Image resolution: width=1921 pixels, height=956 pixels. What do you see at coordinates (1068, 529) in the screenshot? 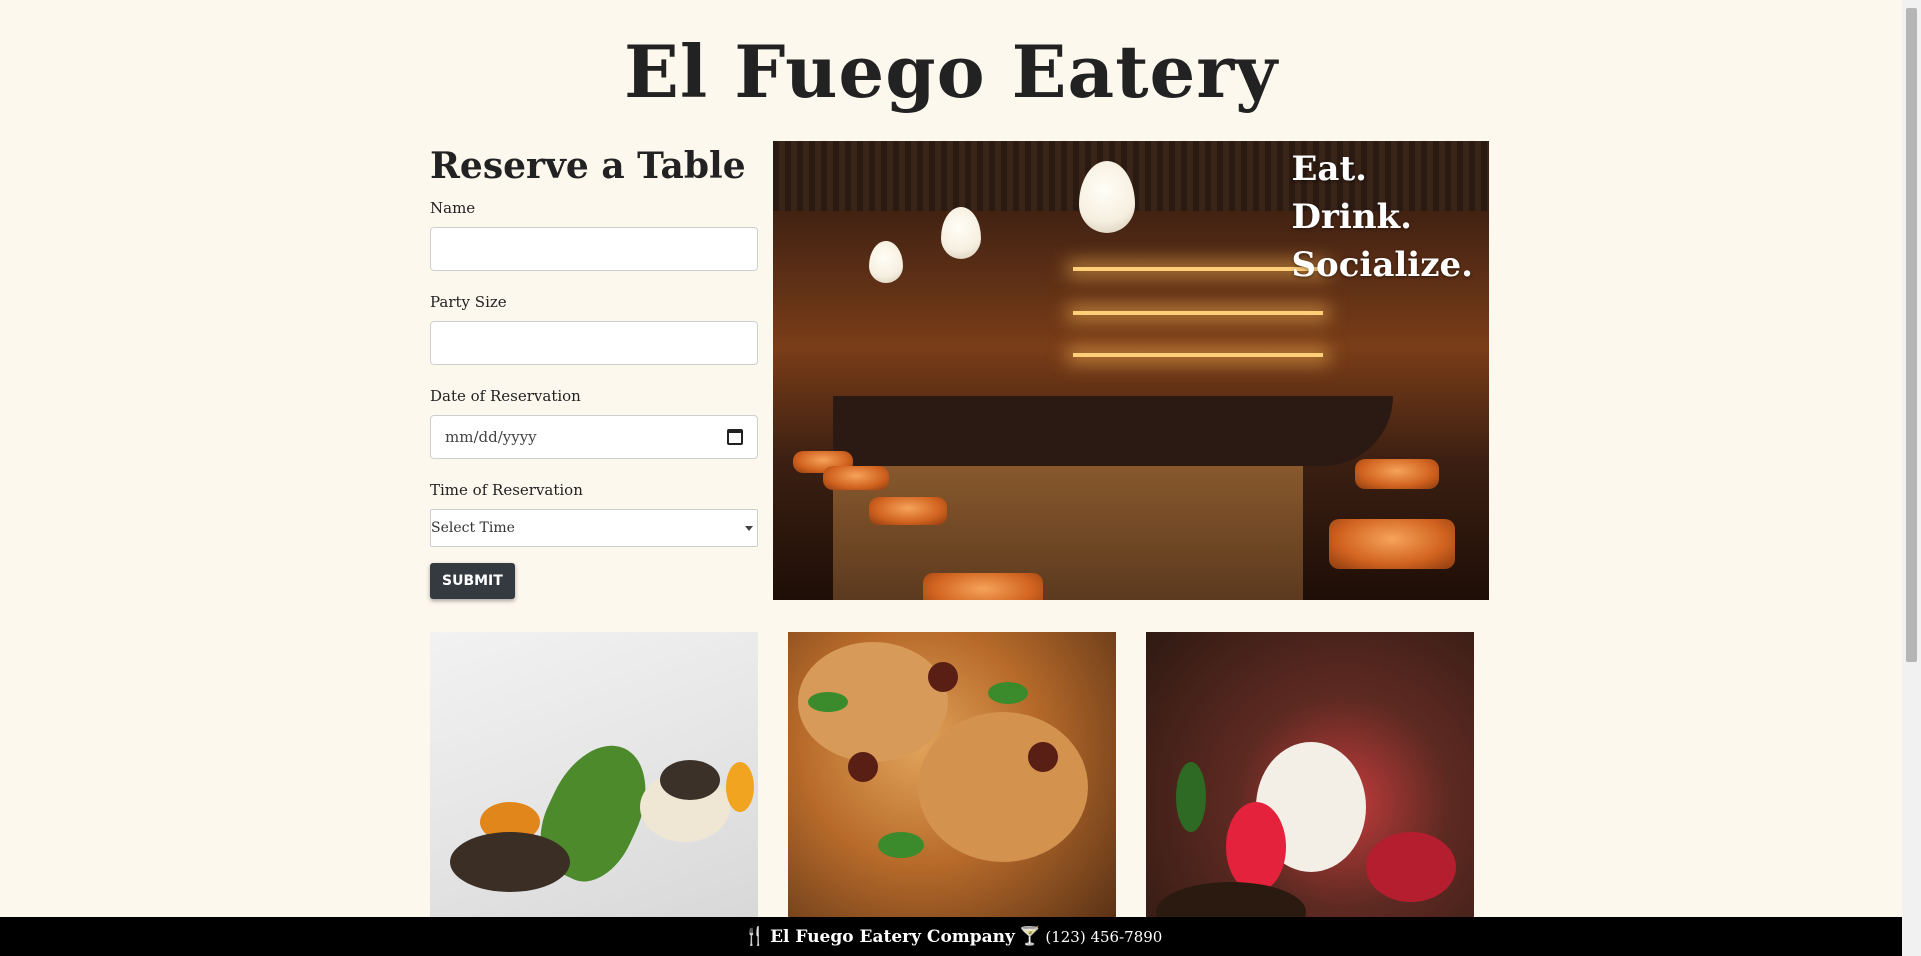
I see `bar-front` at bounding box center [1068, 529].